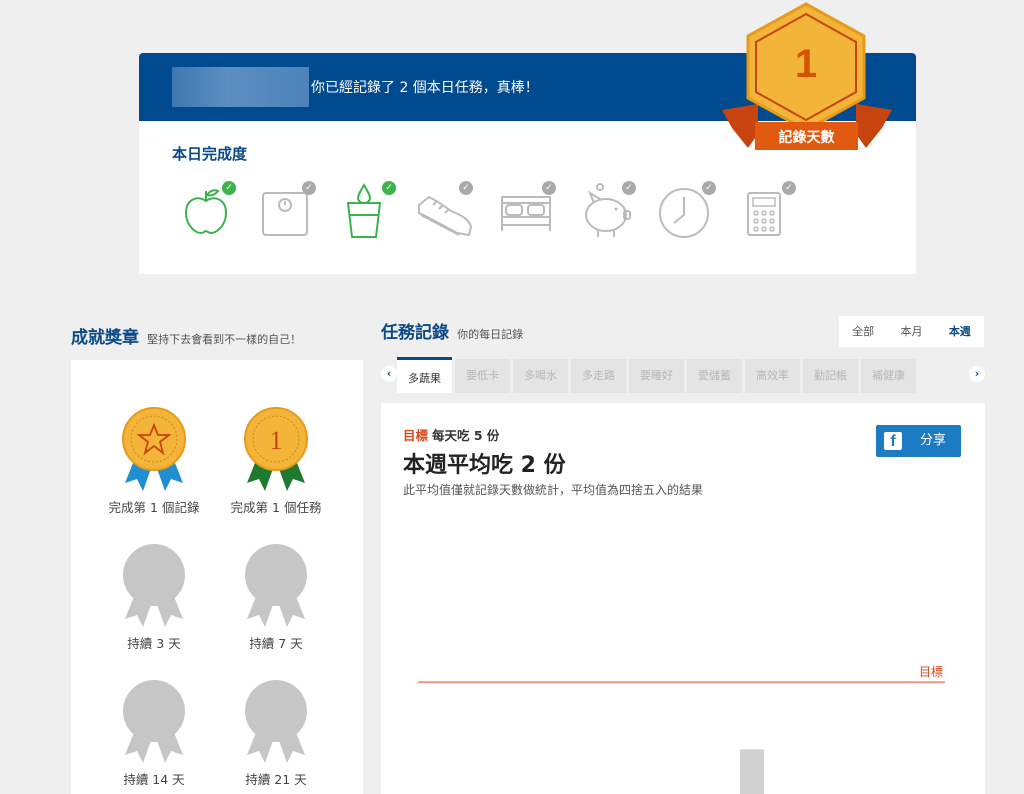 This screenshot has width=1024, height=794. What do you see at coordinates (288, 212) in the screenshot?
I see `task-weight: ✓` at bounding box center [288, 212].